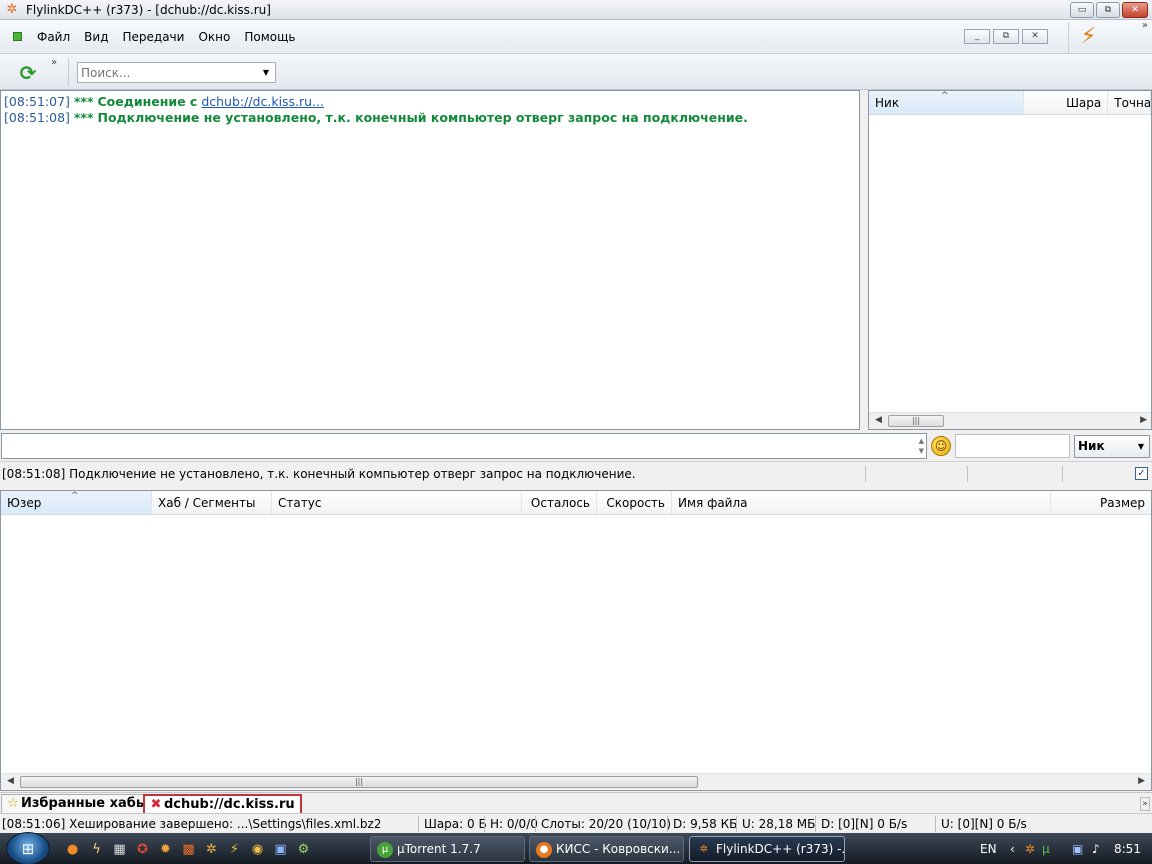  I want to click on close-button: ✕, so click(1135, 10).